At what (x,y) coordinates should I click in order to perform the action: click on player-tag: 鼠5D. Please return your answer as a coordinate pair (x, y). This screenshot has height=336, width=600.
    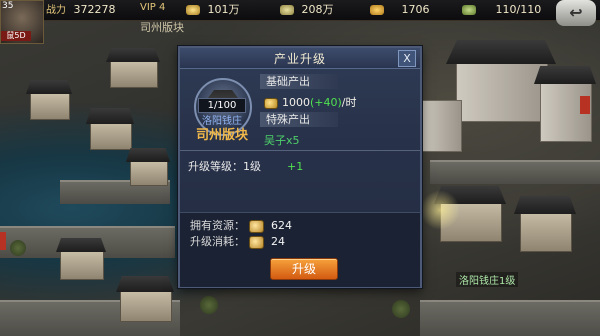
    Looking at the image, I should click on (16, 36).